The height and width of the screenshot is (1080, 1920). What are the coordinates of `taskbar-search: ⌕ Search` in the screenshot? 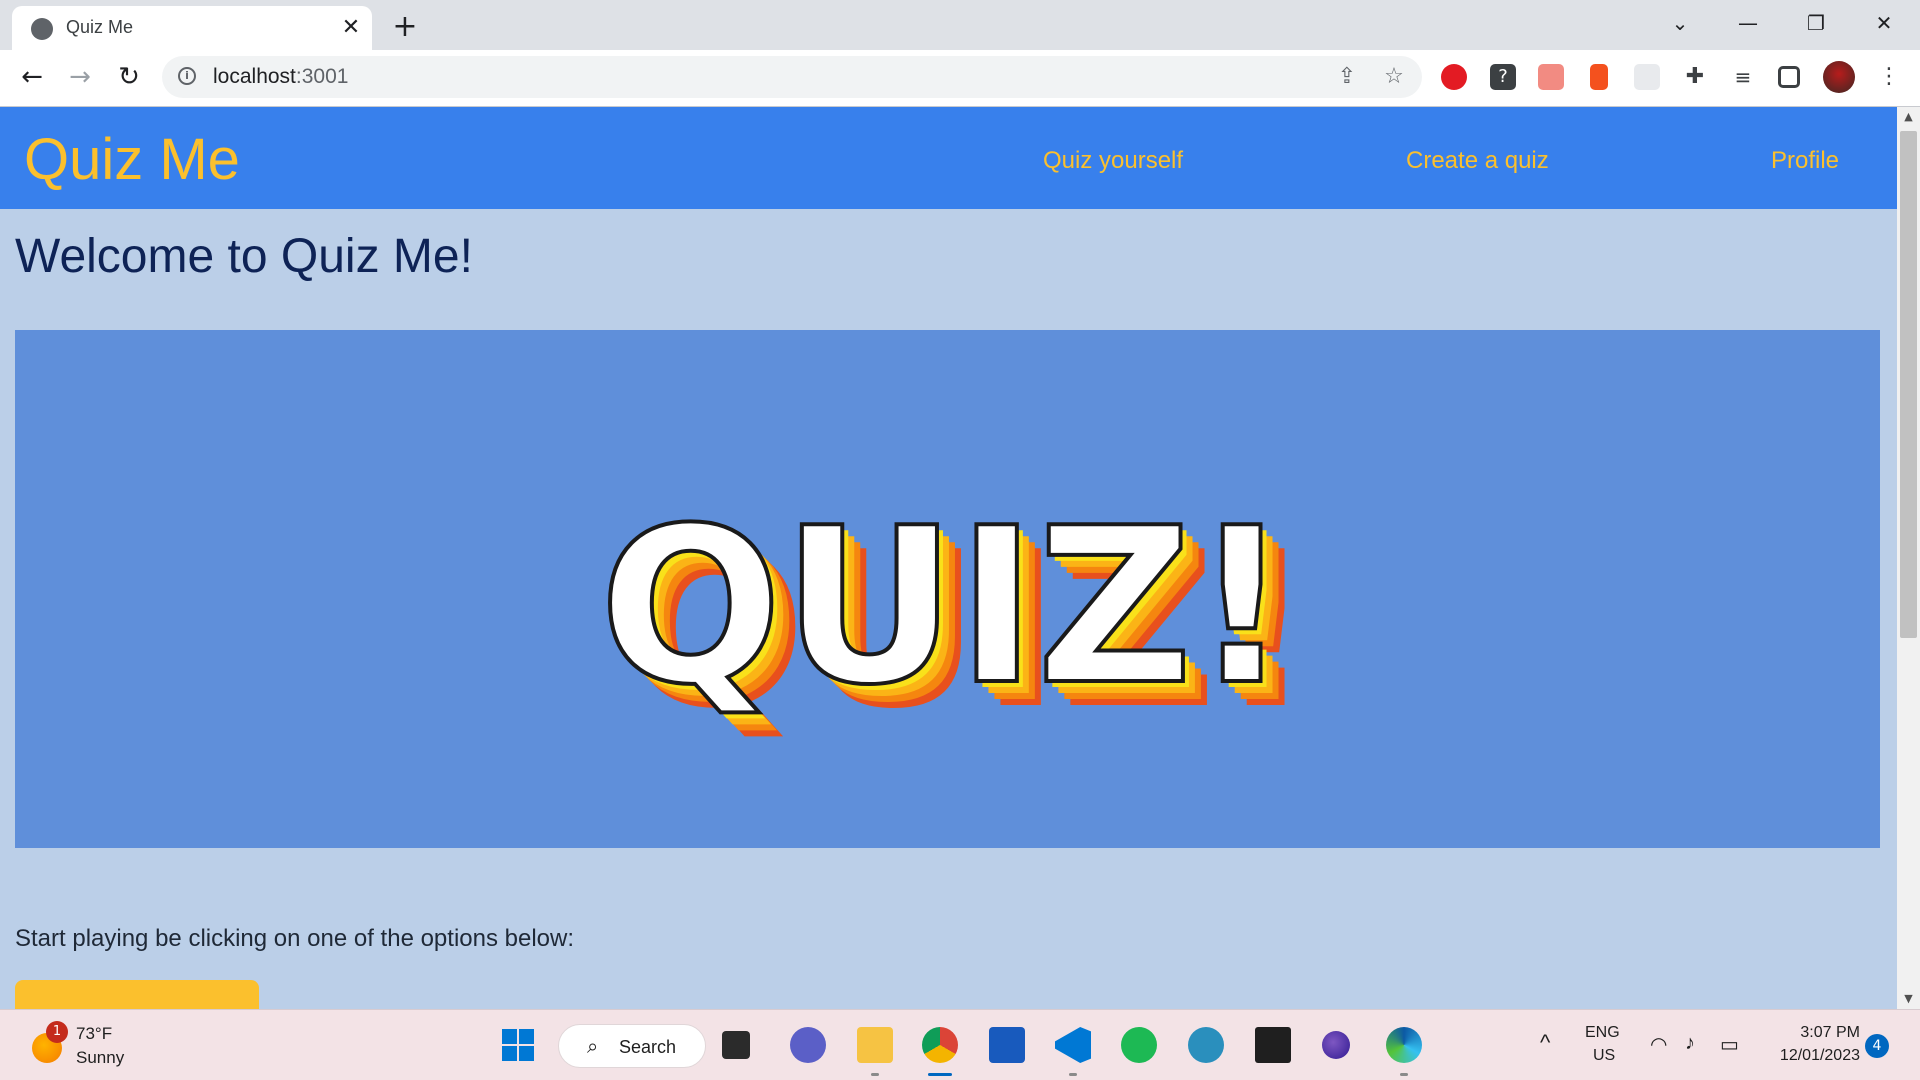 It's located at (632, 1046).